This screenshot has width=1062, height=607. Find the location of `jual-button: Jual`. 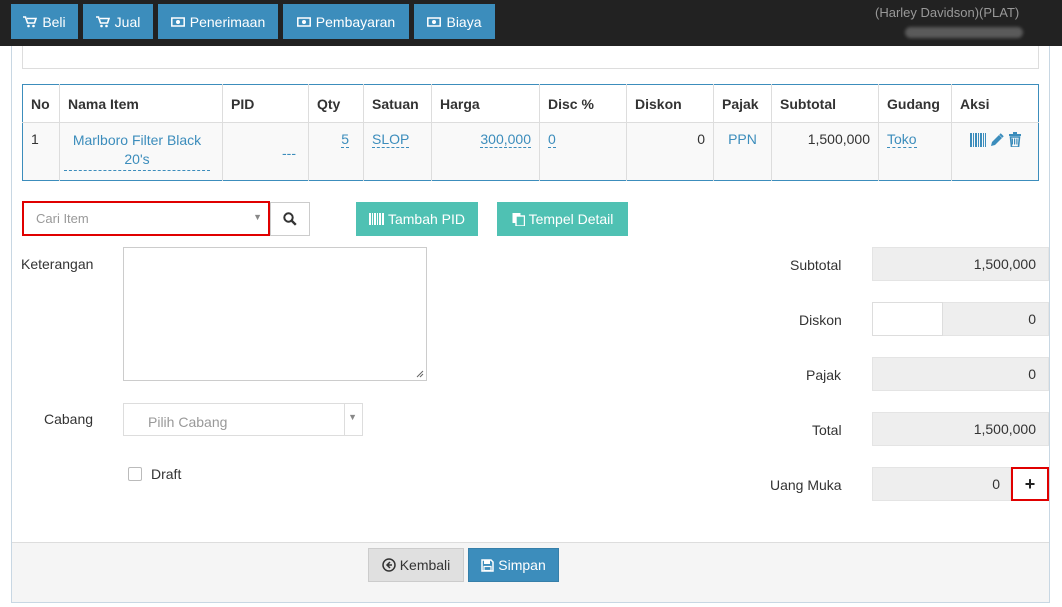

jual-button: Jual is located at coordinates (118, 21).